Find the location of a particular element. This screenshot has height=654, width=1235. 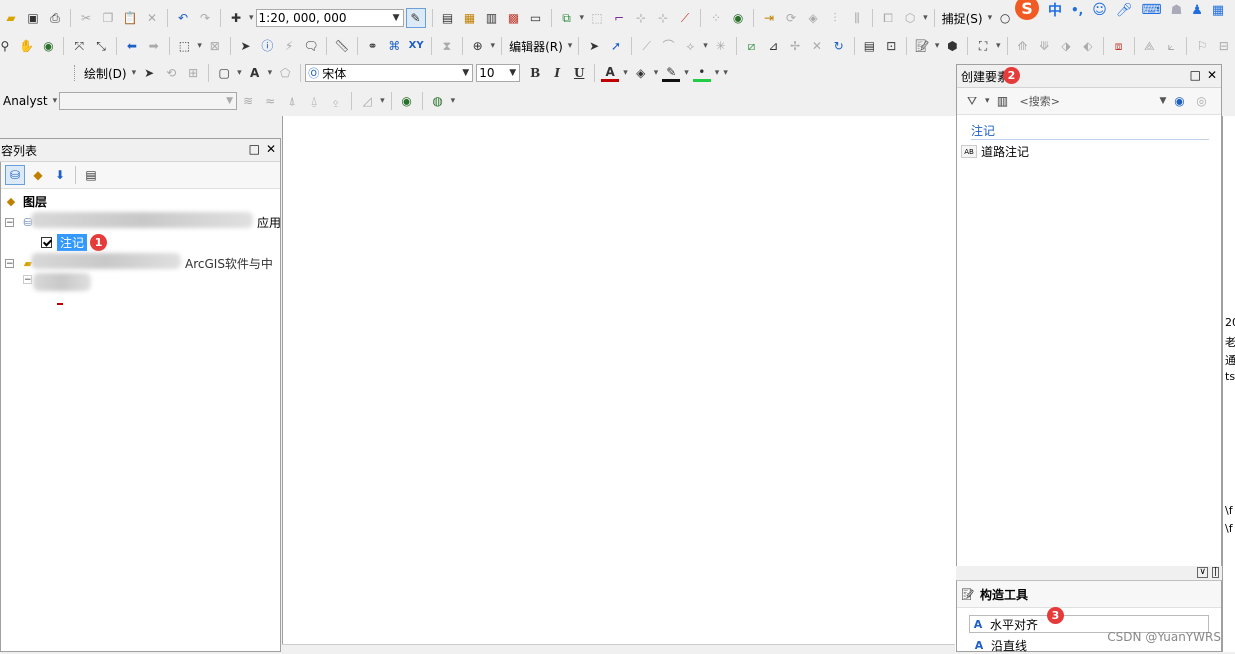

open-icon: ▰ is located at coordinates (11, 18).